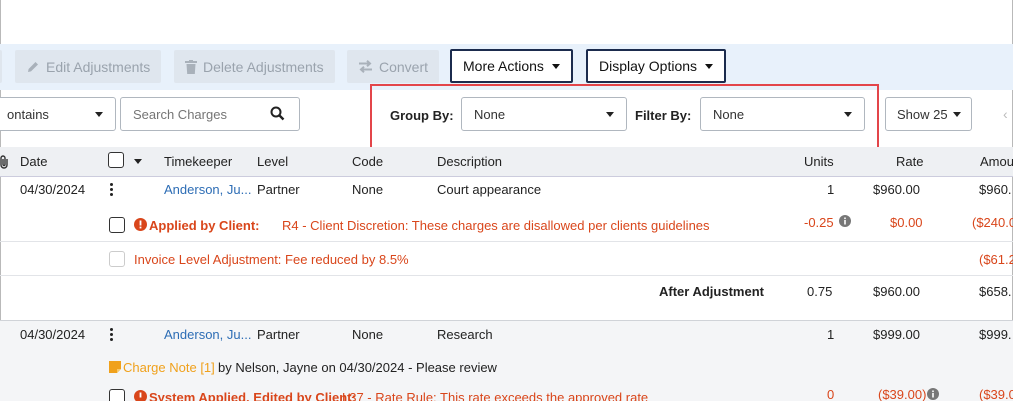 This screenshot has height=401, width=1013. What do you see at coordinates (996, 259) in the screenshot?
I see `invoice-adjustment-amount: ($61.2` at bounding box center [996, 259].